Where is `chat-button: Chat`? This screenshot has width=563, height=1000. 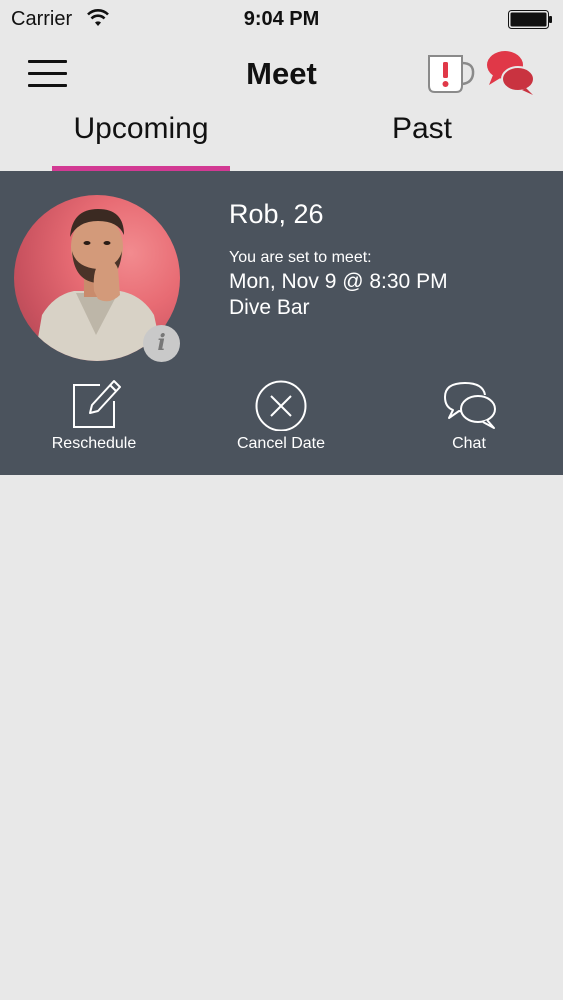 chat-button: Chat is located at coordinates (469, 422).